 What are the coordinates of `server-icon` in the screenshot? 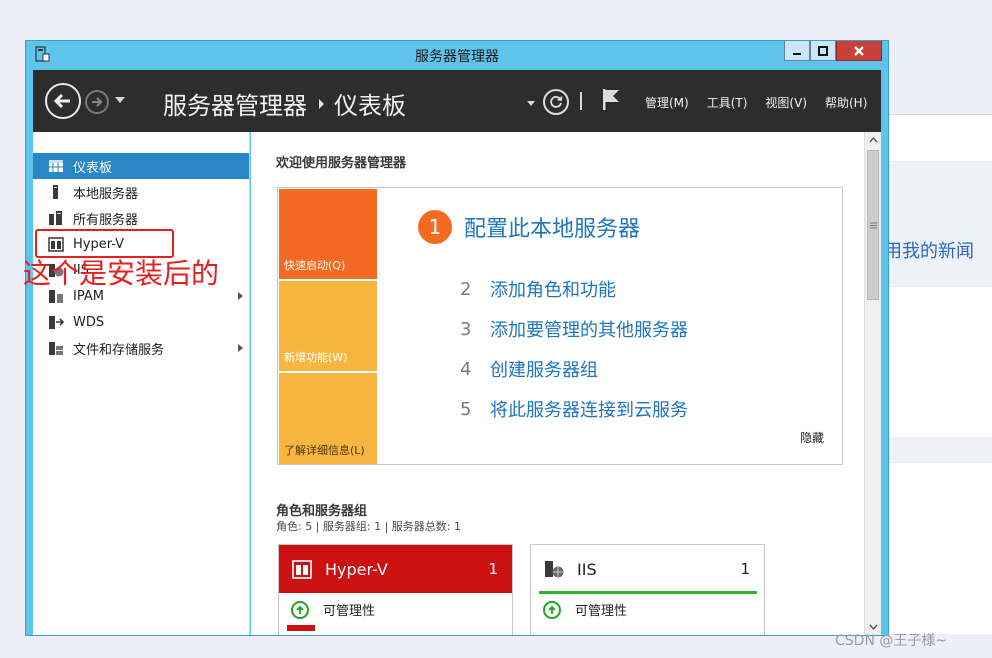 It's located at (56, 192).